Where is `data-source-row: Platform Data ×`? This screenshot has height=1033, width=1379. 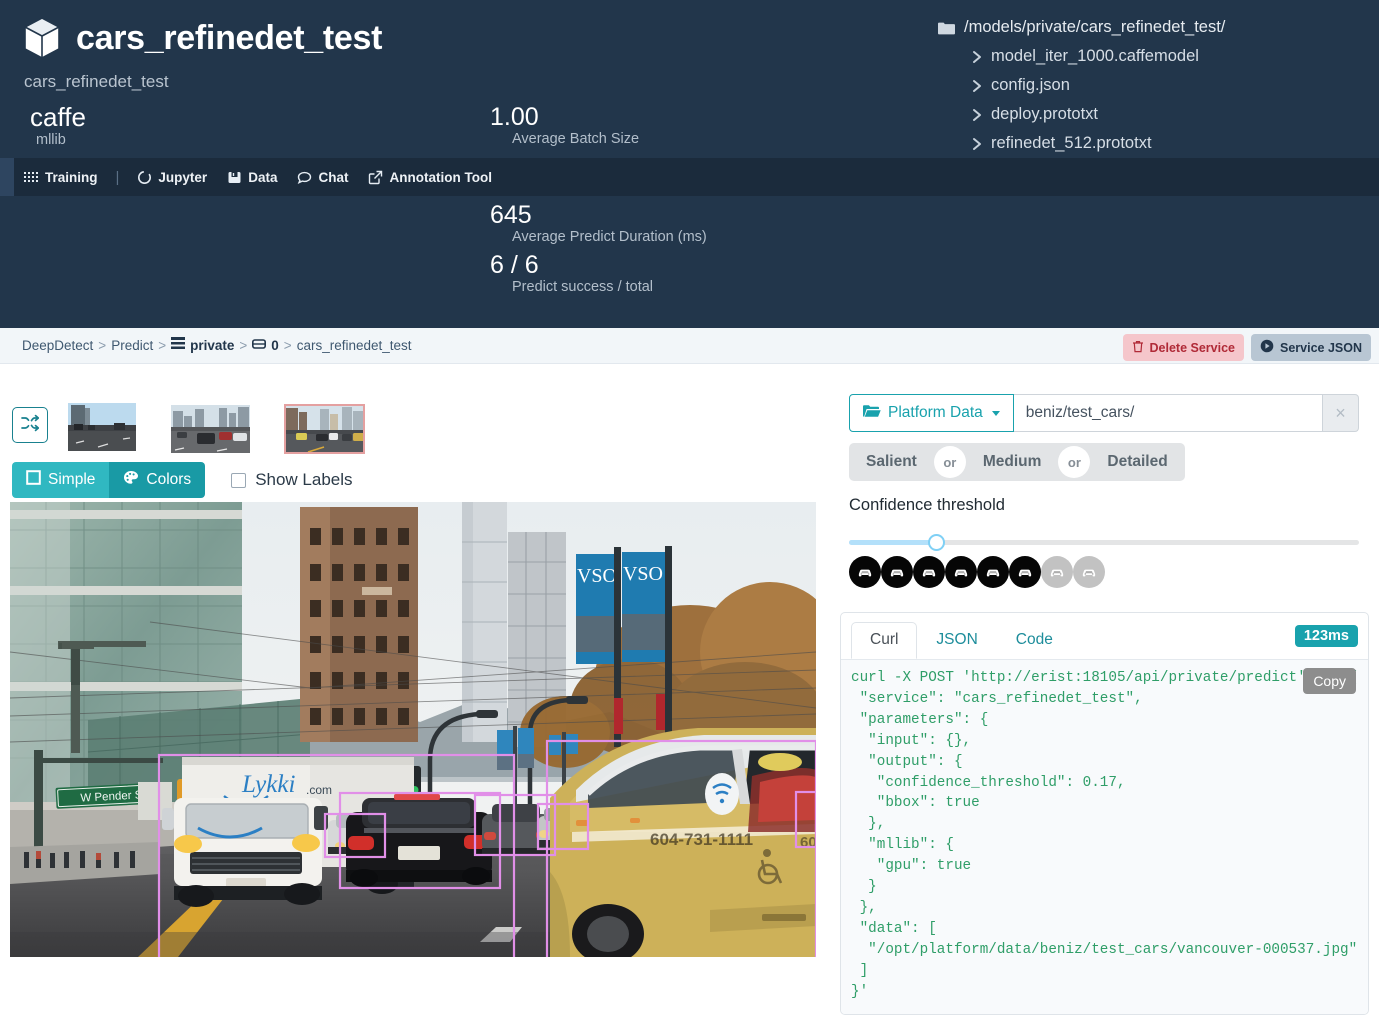 data-source-row: Platform Data × is located at coordinates (1104, 413).